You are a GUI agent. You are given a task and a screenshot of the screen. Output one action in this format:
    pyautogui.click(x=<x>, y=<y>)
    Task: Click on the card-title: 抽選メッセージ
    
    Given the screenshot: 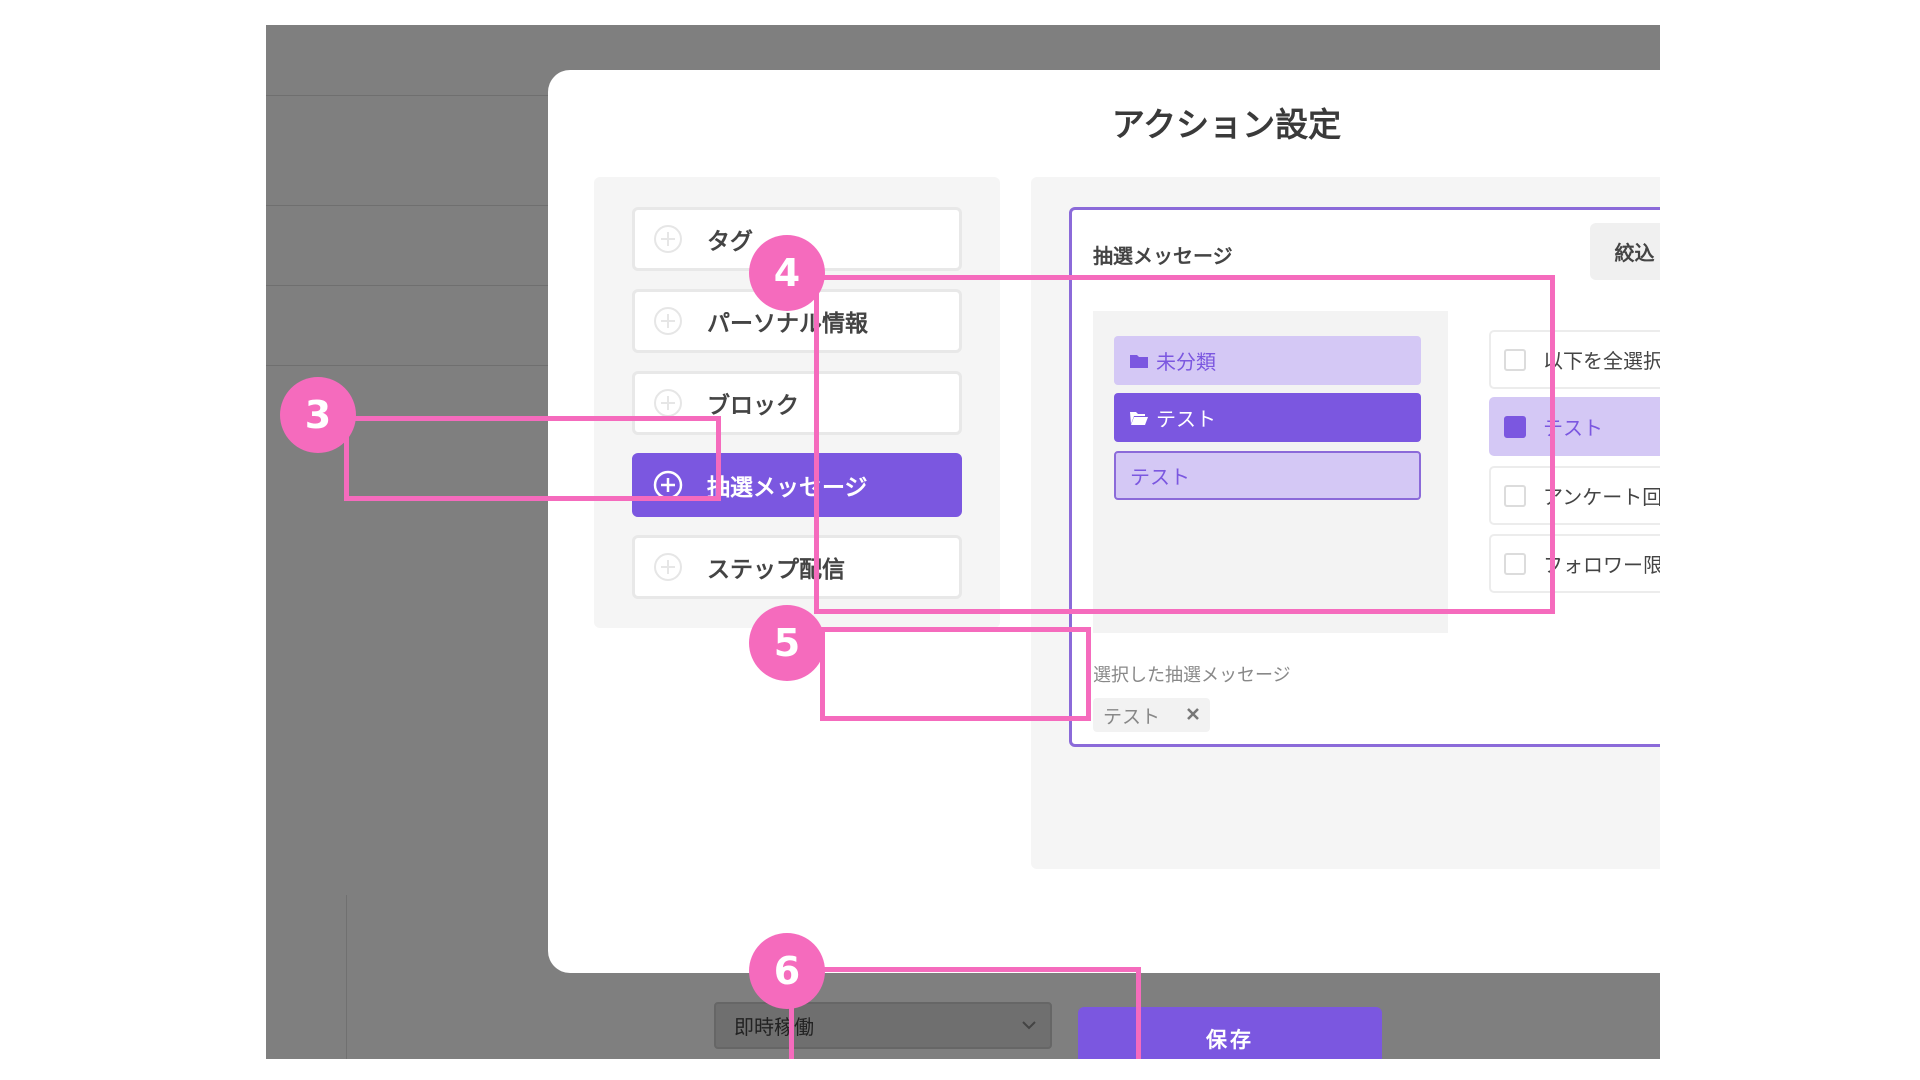 What is the action you would take?
    pyautogui.click(x=1163, y=256)
    